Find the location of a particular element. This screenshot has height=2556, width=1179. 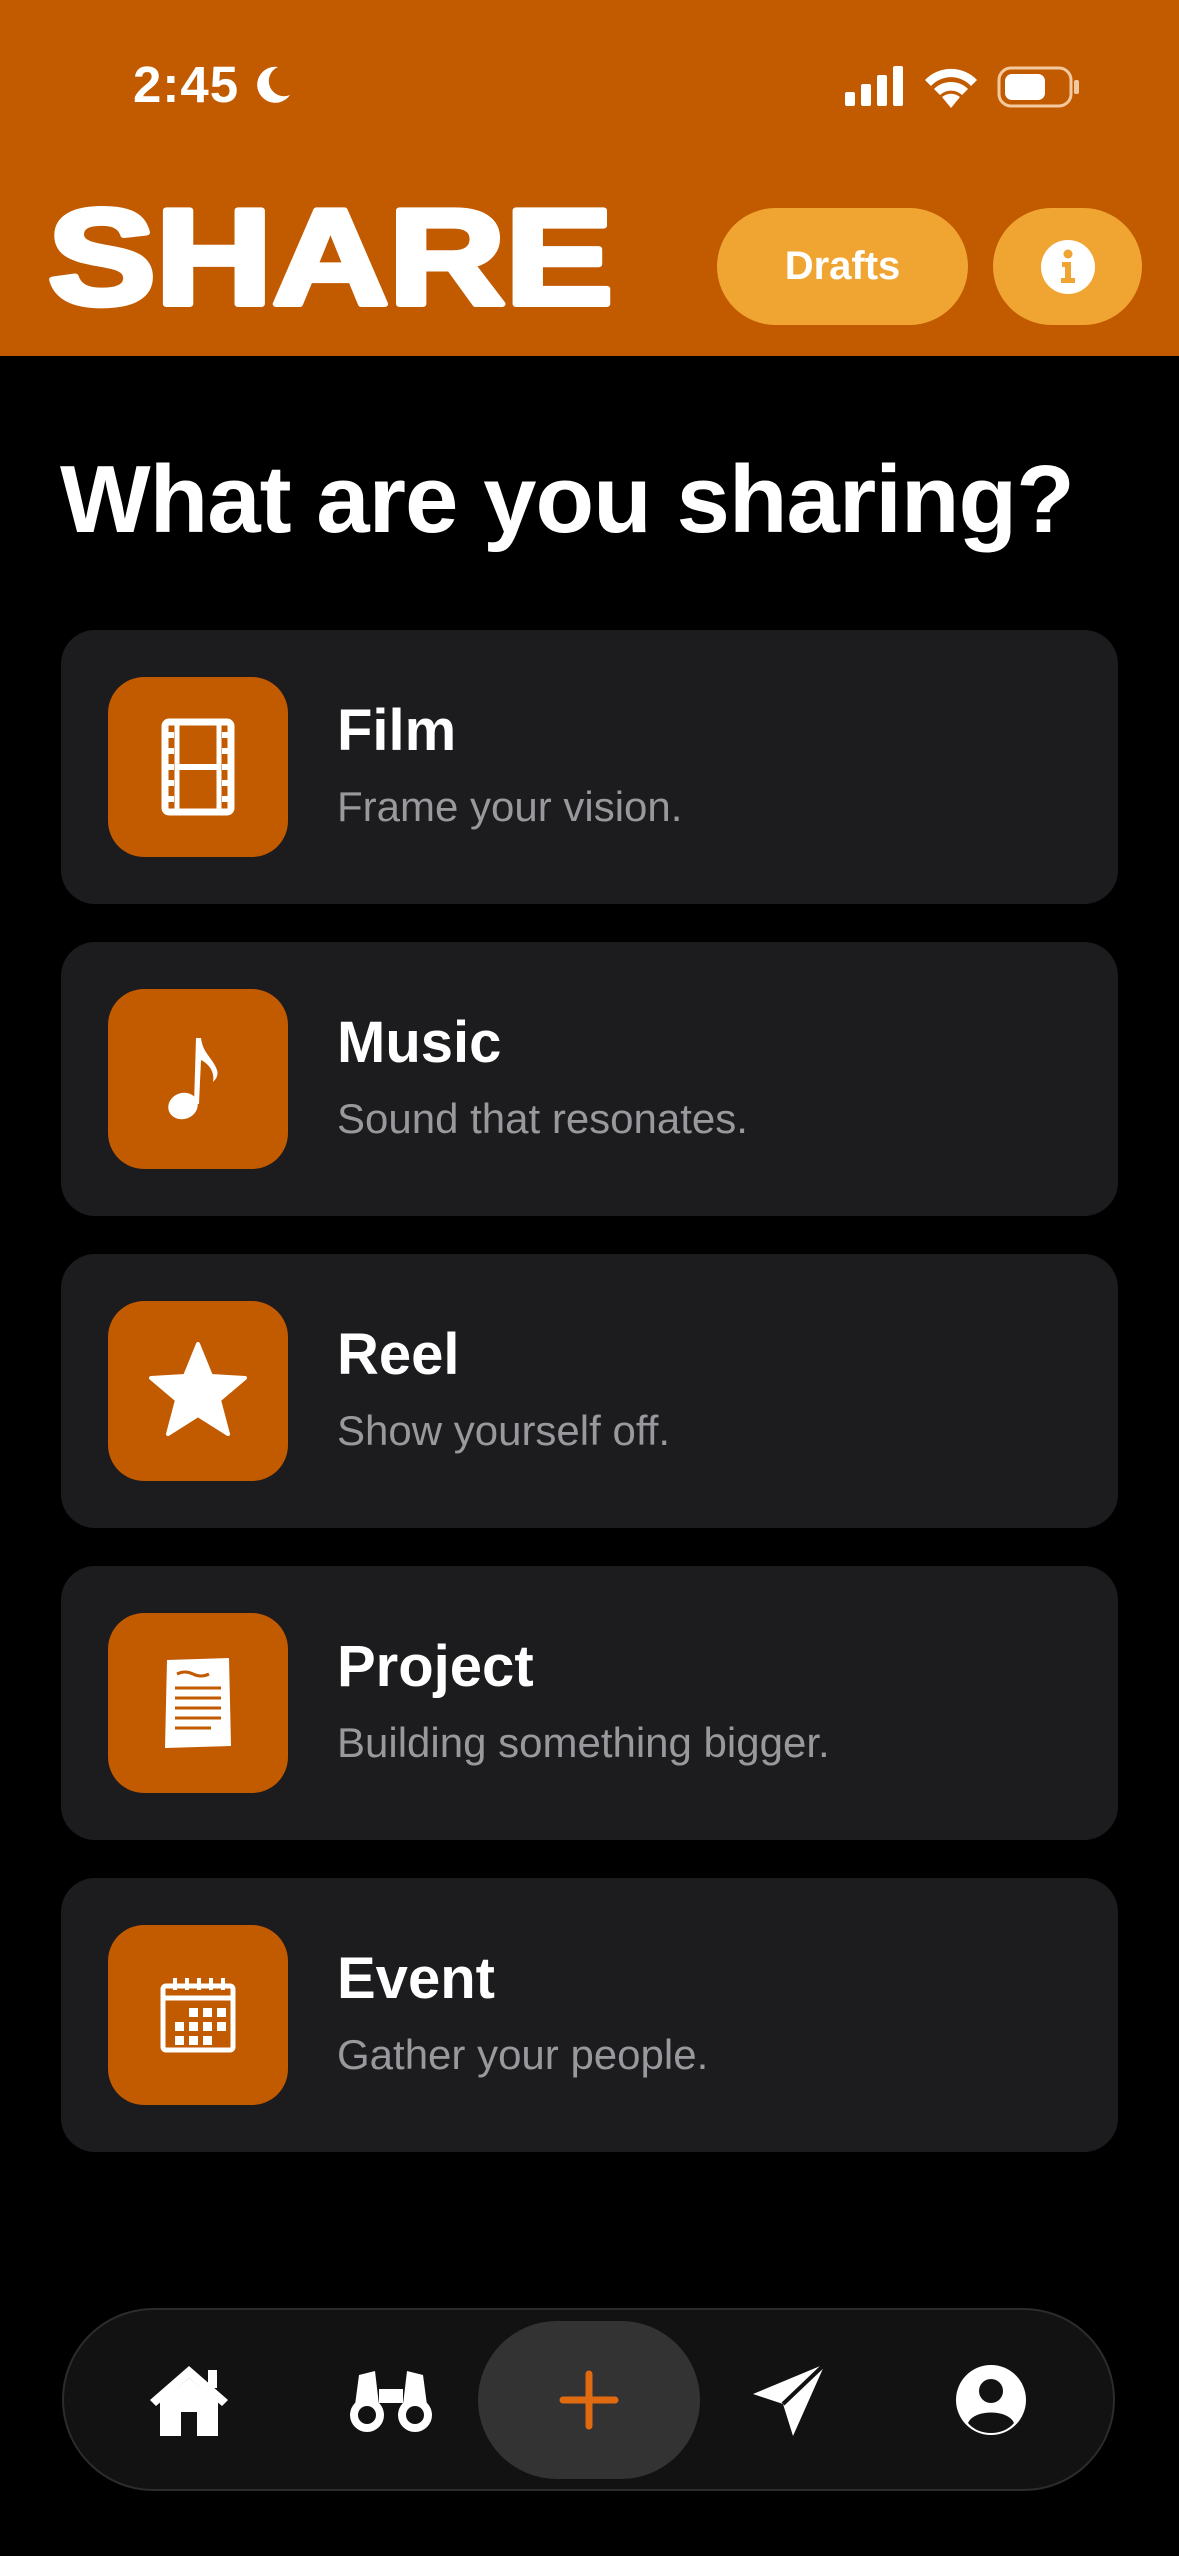

drafts-button-label: Drafts is located at coordinates (842, 266).